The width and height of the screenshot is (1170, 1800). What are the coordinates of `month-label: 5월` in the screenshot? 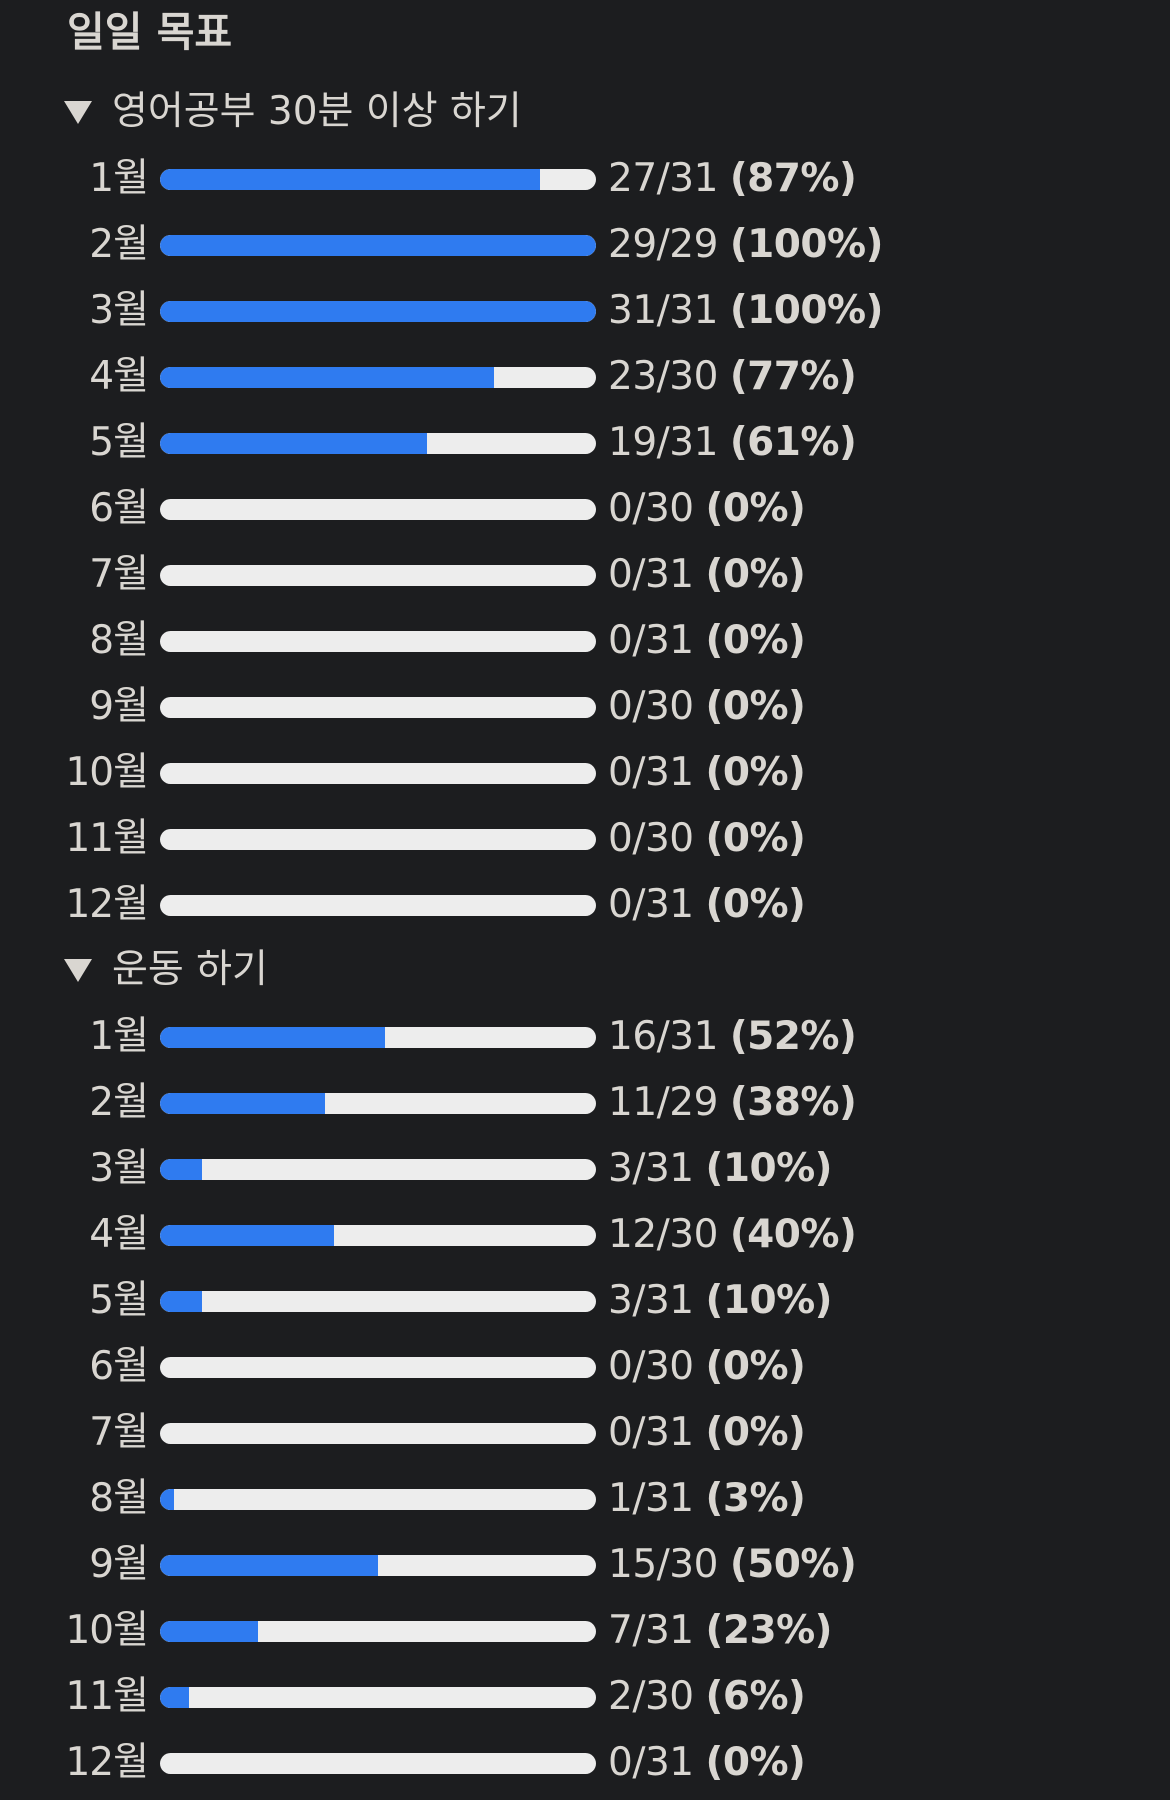 It's located at (119, 1300).